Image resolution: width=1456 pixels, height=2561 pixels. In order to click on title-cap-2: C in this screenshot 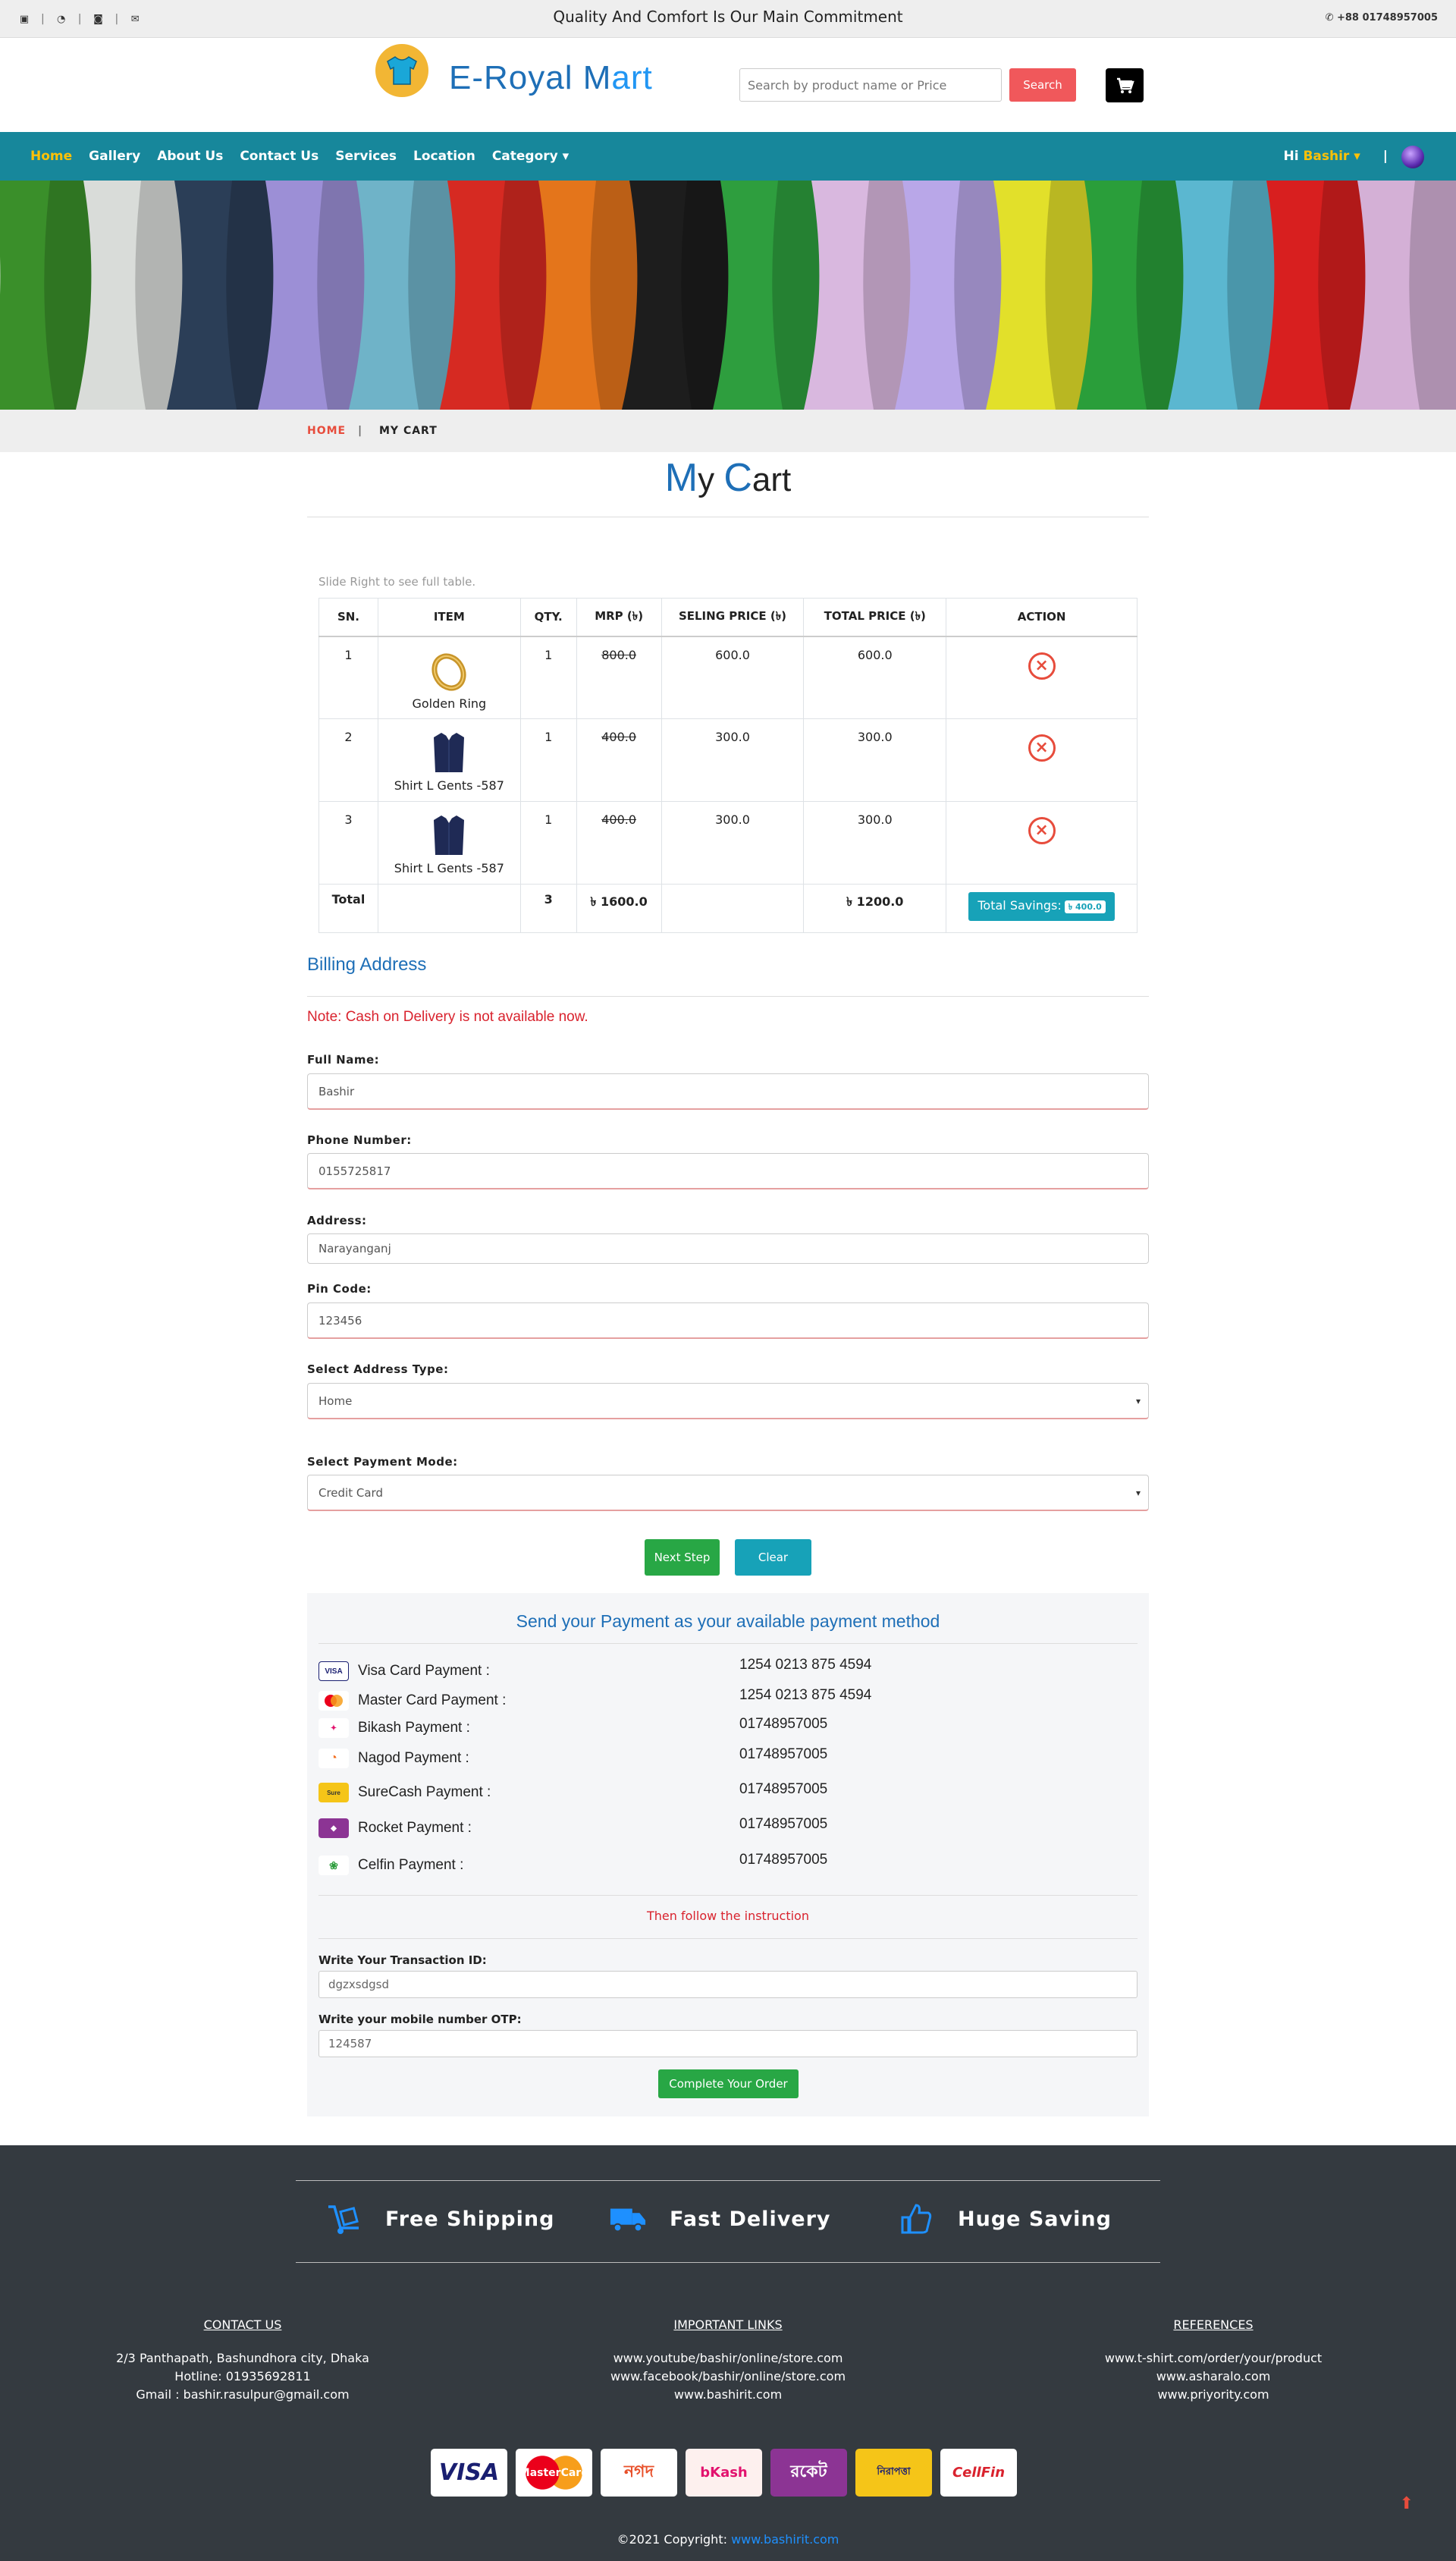, I will do `click(737, 478)`.